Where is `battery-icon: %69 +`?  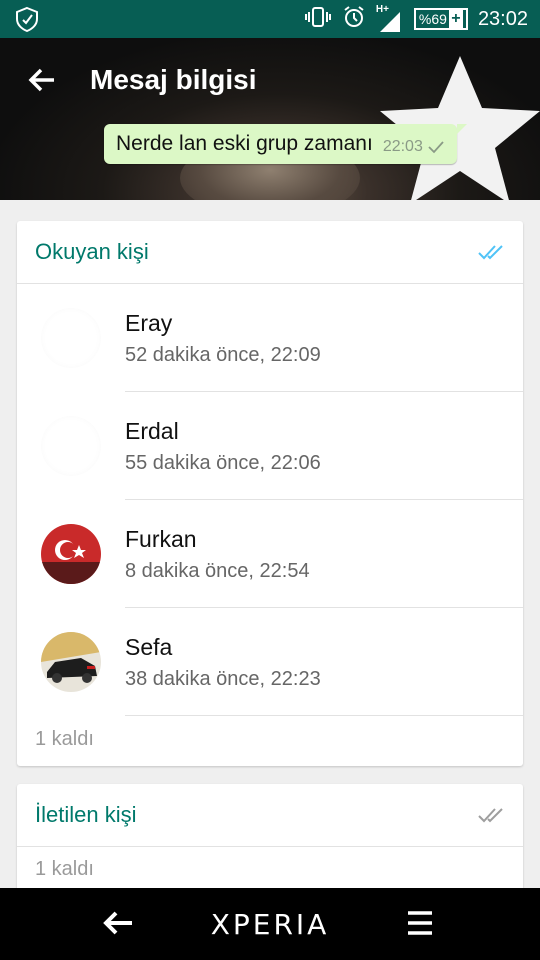
battery-icon: %69 + is located at coordinates (440, 19).